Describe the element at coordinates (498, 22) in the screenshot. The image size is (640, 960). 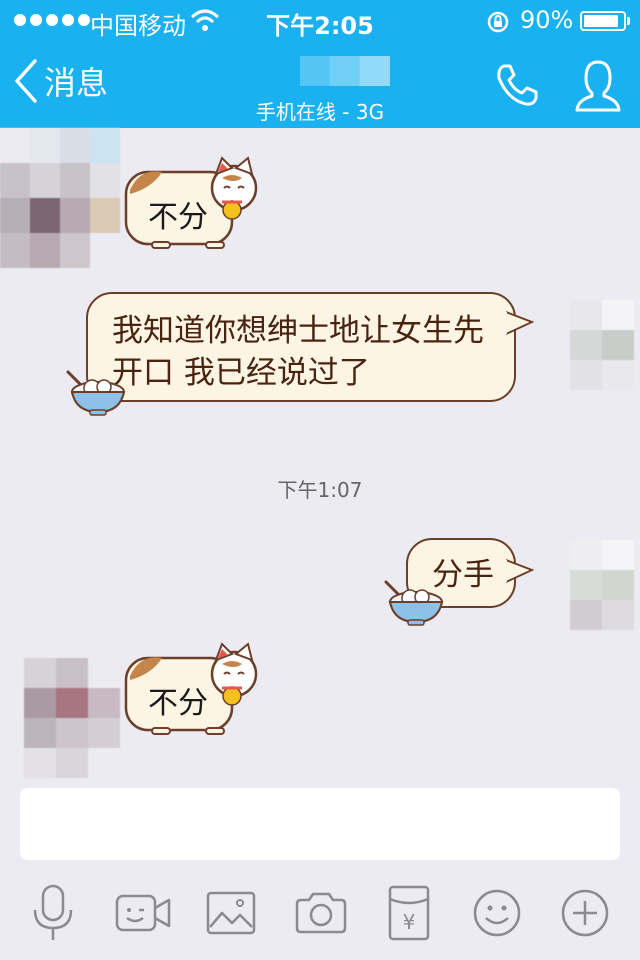
I see `orientation-lock-icon` at that location.